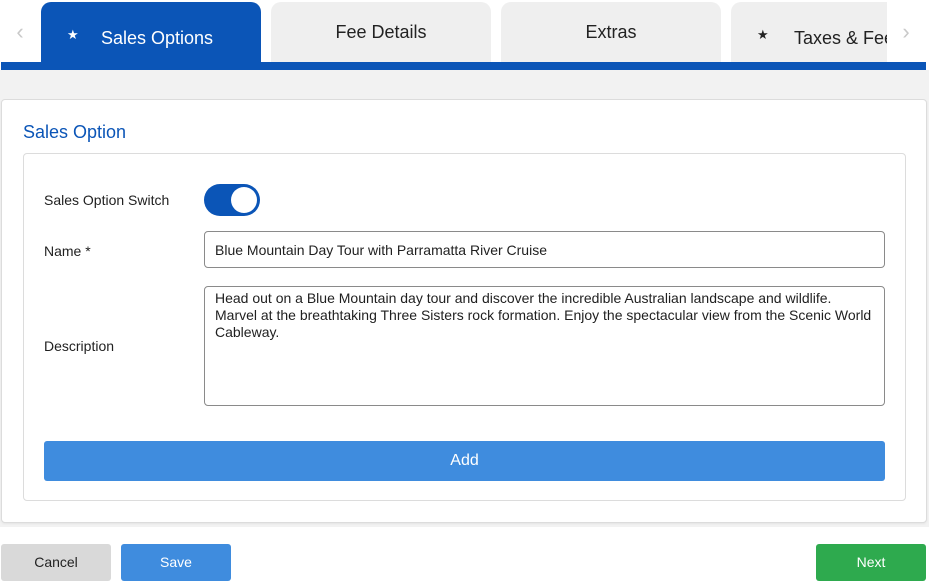 This screenshot has height=583, width=929. I want to click on tab-underline, so click(463, 66).